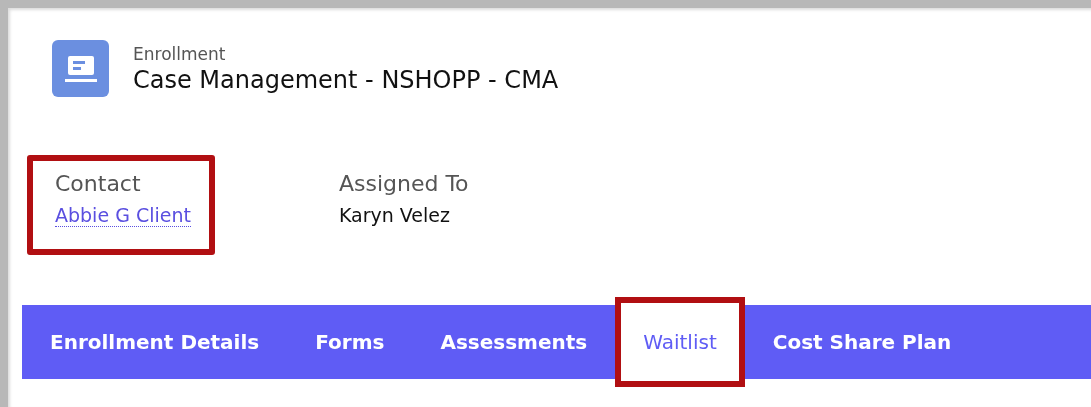  Describe the element at coordinates (350, 342) in the screenshot. I see `tab: Forms` at that location.